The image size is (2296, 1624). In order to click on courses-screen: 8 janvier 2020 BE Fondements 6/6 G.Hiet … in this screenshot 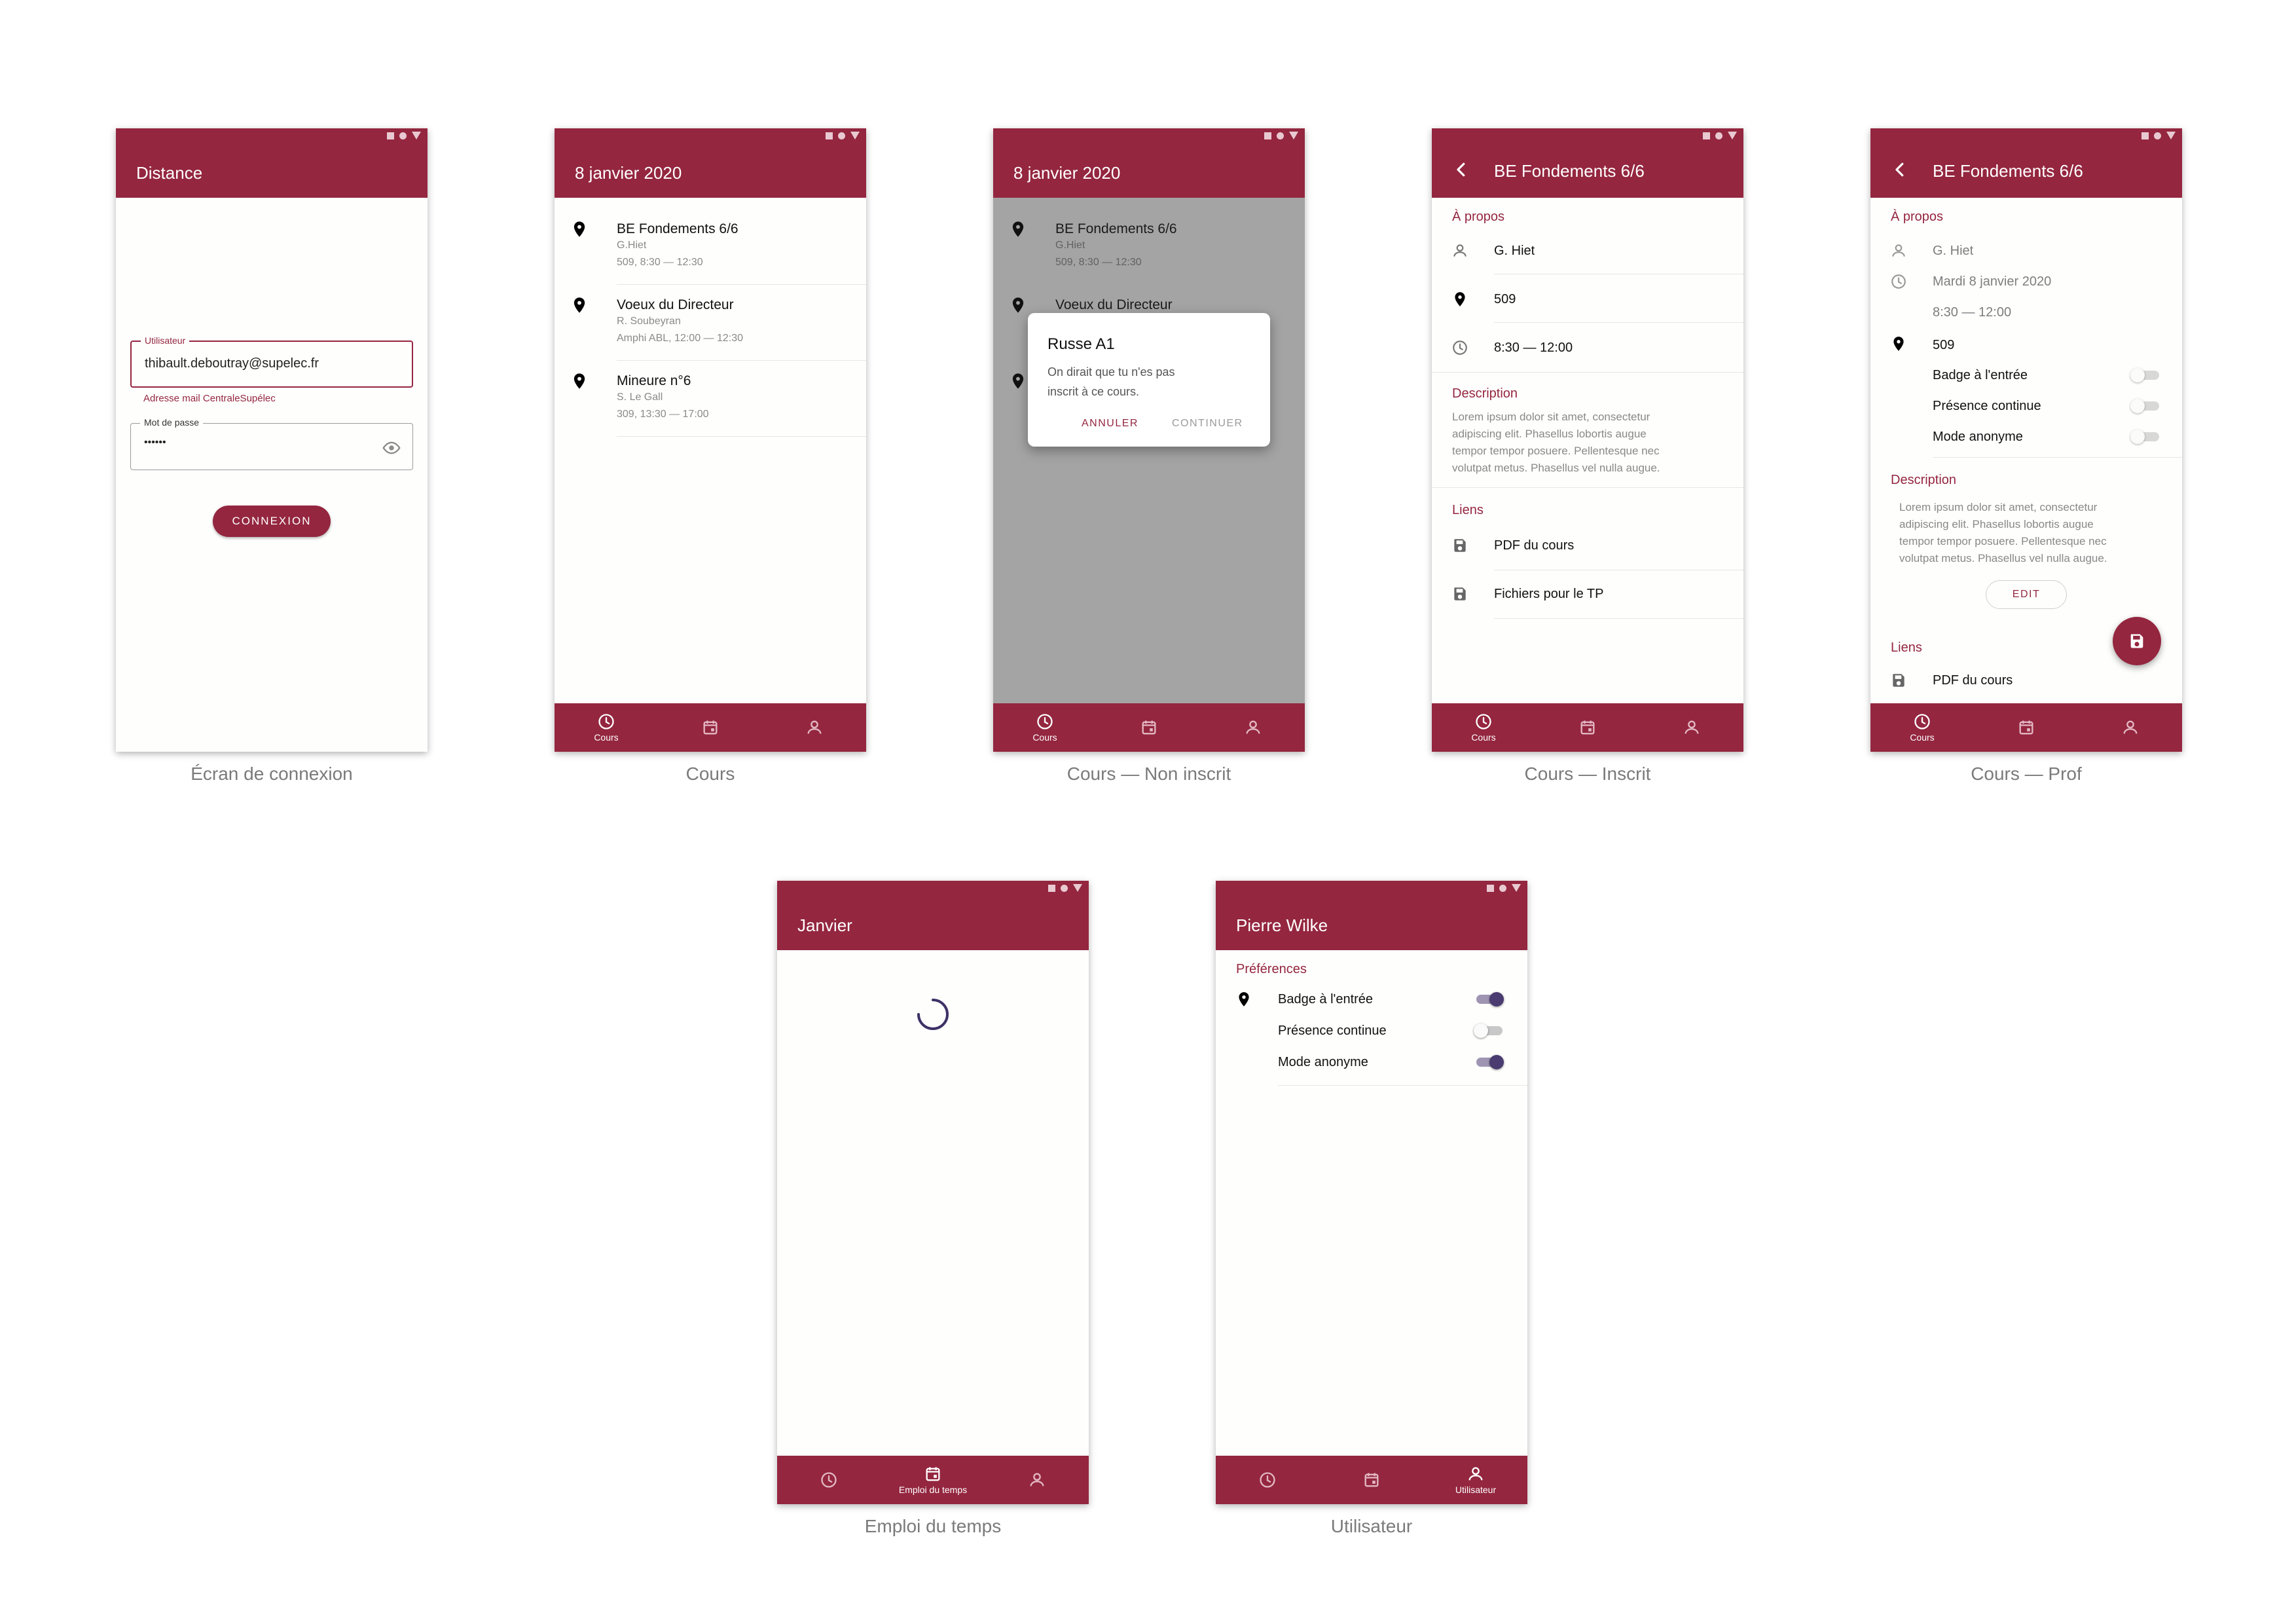, I will do `click(710, 440)`.